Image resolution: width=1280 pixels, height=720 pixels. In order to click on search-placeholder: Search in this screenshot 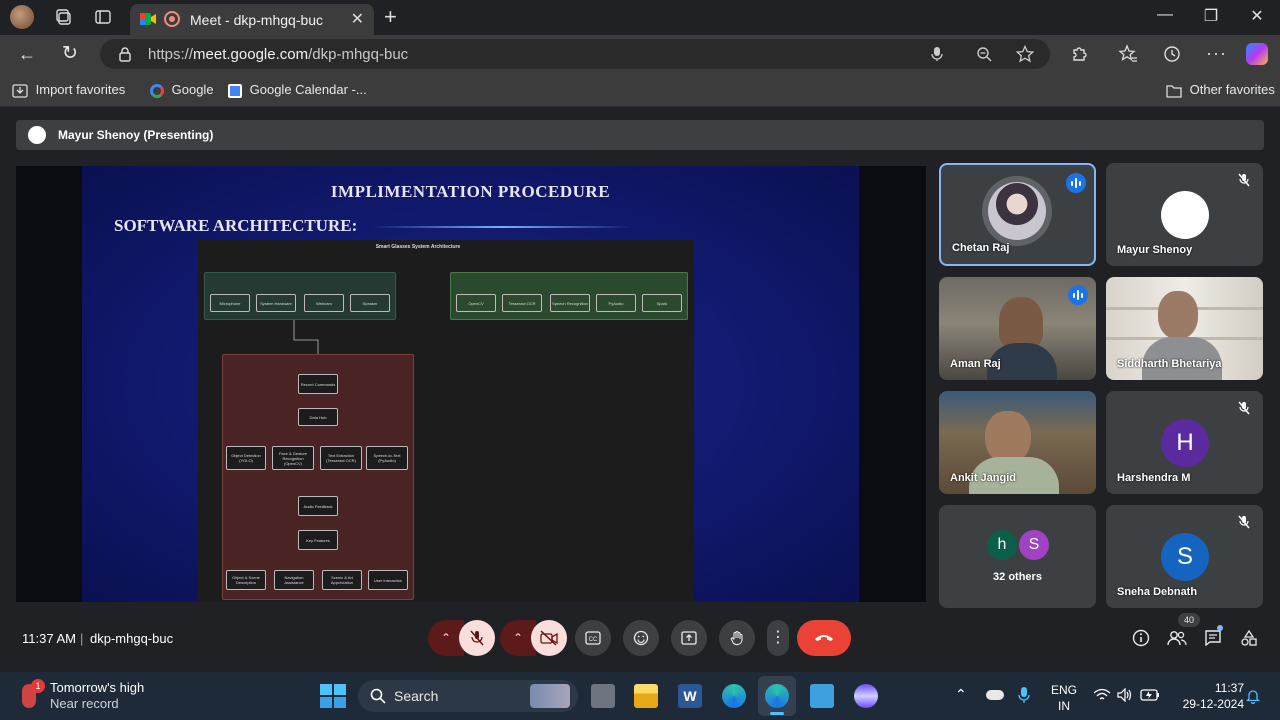, I will do `click(416, 696)`.